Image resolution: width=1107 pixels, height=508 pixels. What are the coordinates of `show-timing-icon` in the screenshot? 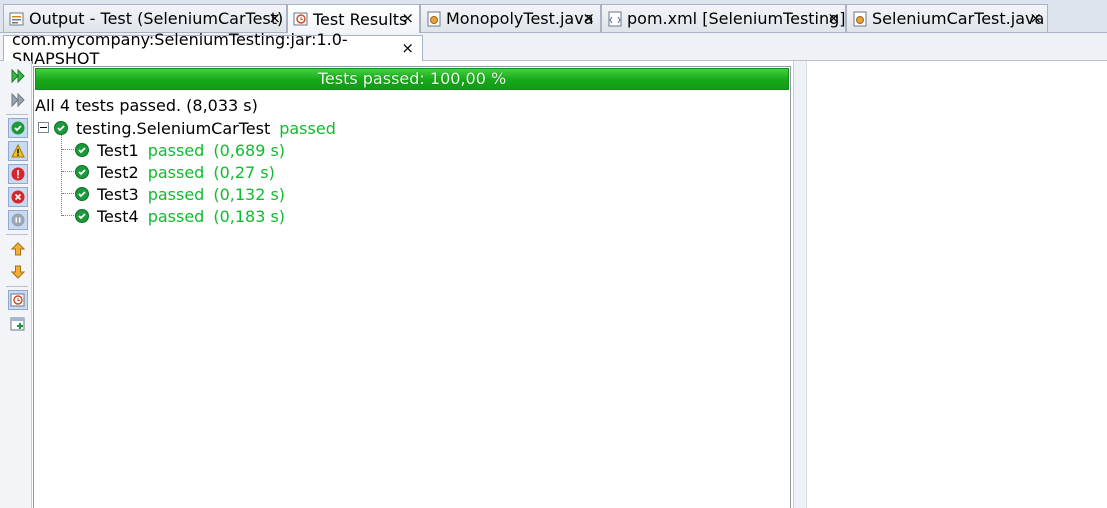 It's located at (18, 300).